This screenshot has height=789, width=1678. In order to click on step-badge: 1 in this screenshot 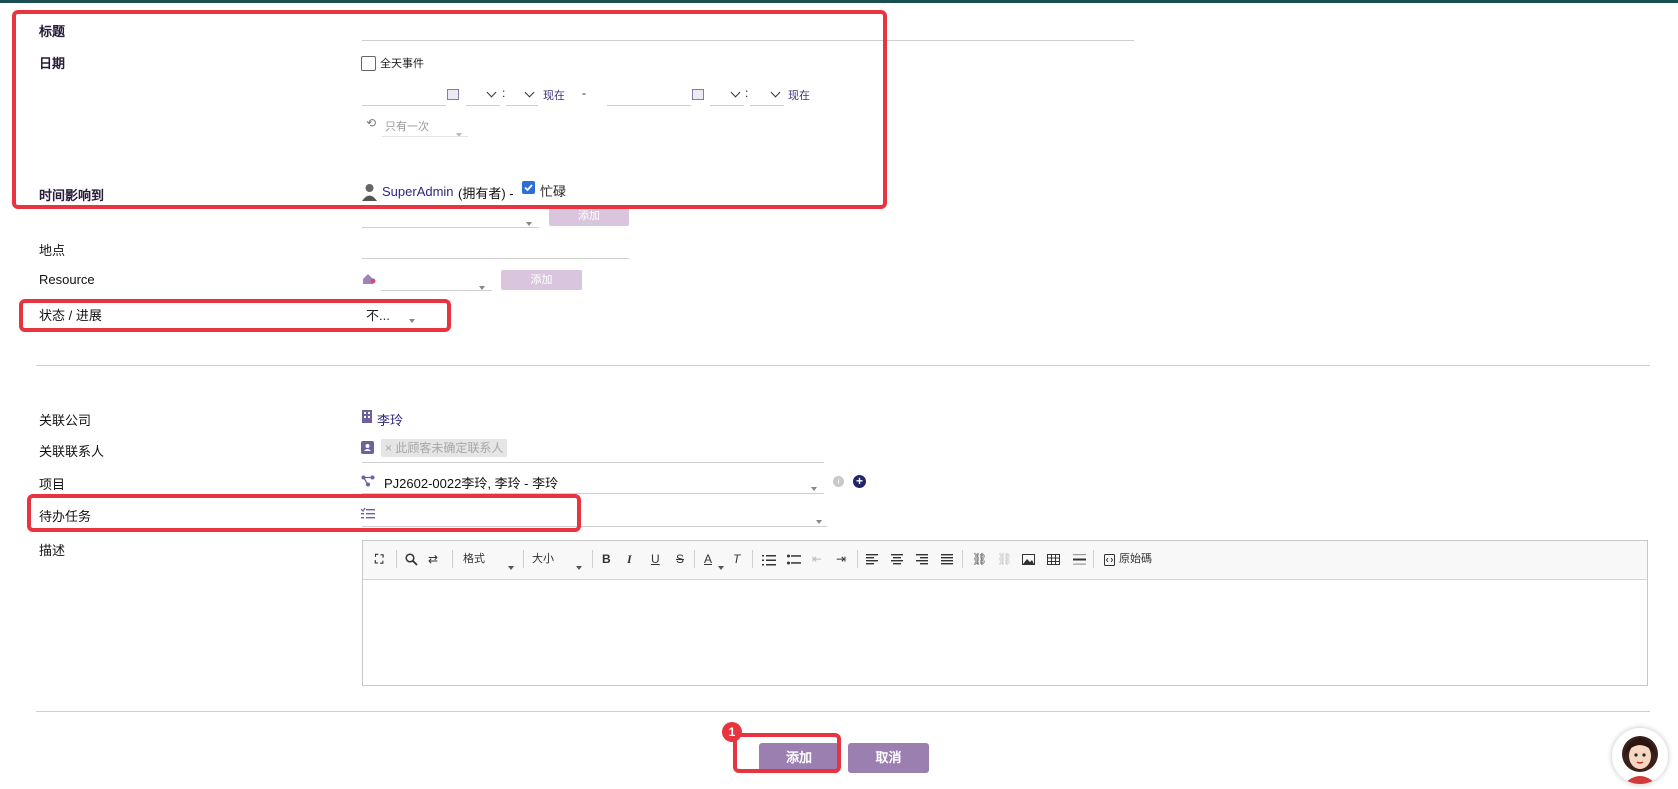, I will do `click(732, 732)`.